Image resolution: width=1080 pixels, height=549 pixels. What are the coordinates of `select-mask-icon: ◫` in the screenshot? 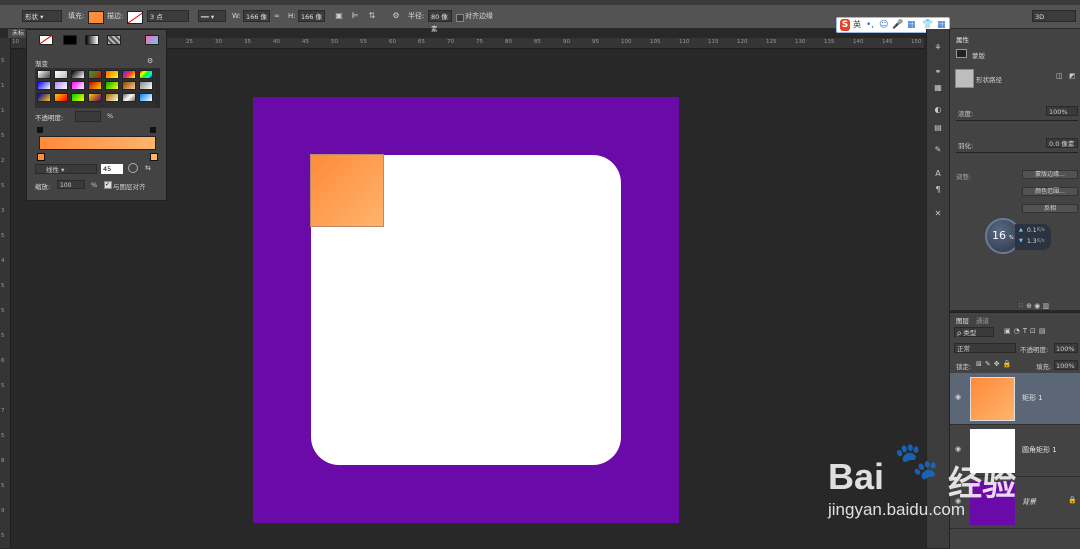 It's located at (1059, 76).